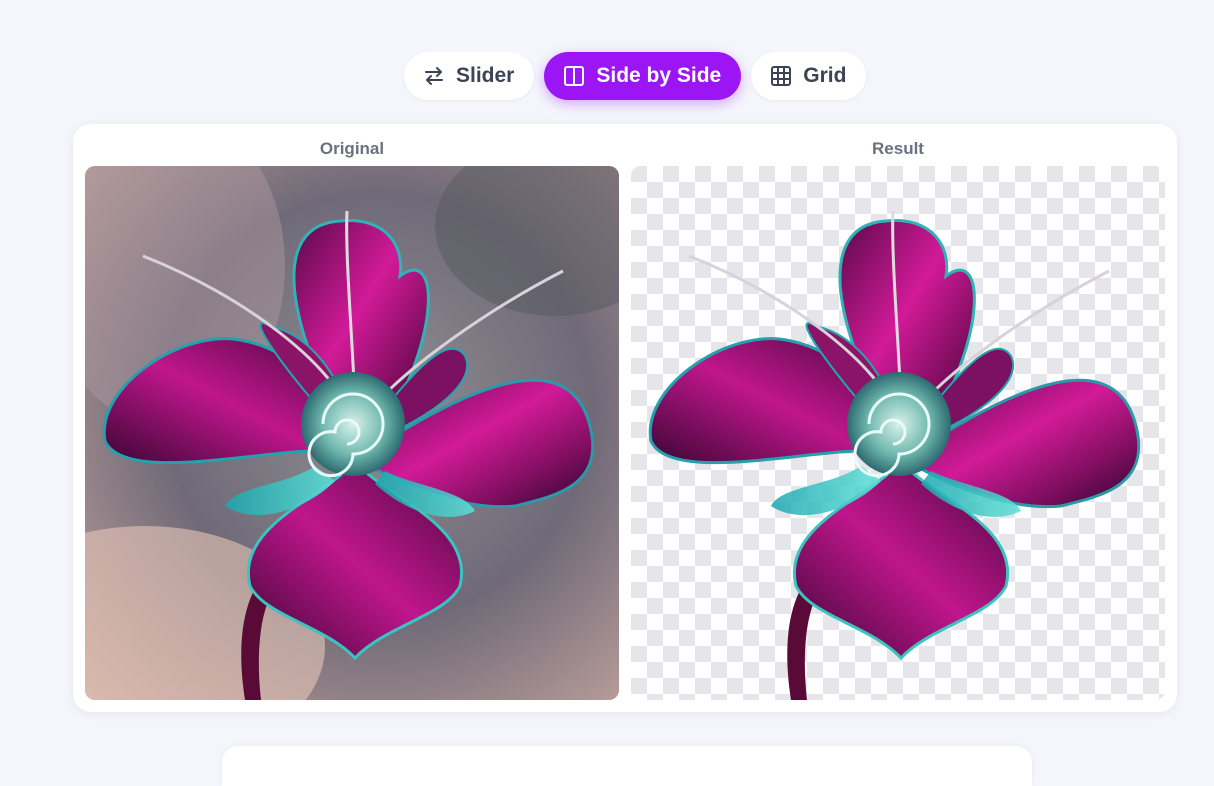 The height and width of the screenshot is (786, 1214). I want to click on original-label: Original, so click(352, 148).